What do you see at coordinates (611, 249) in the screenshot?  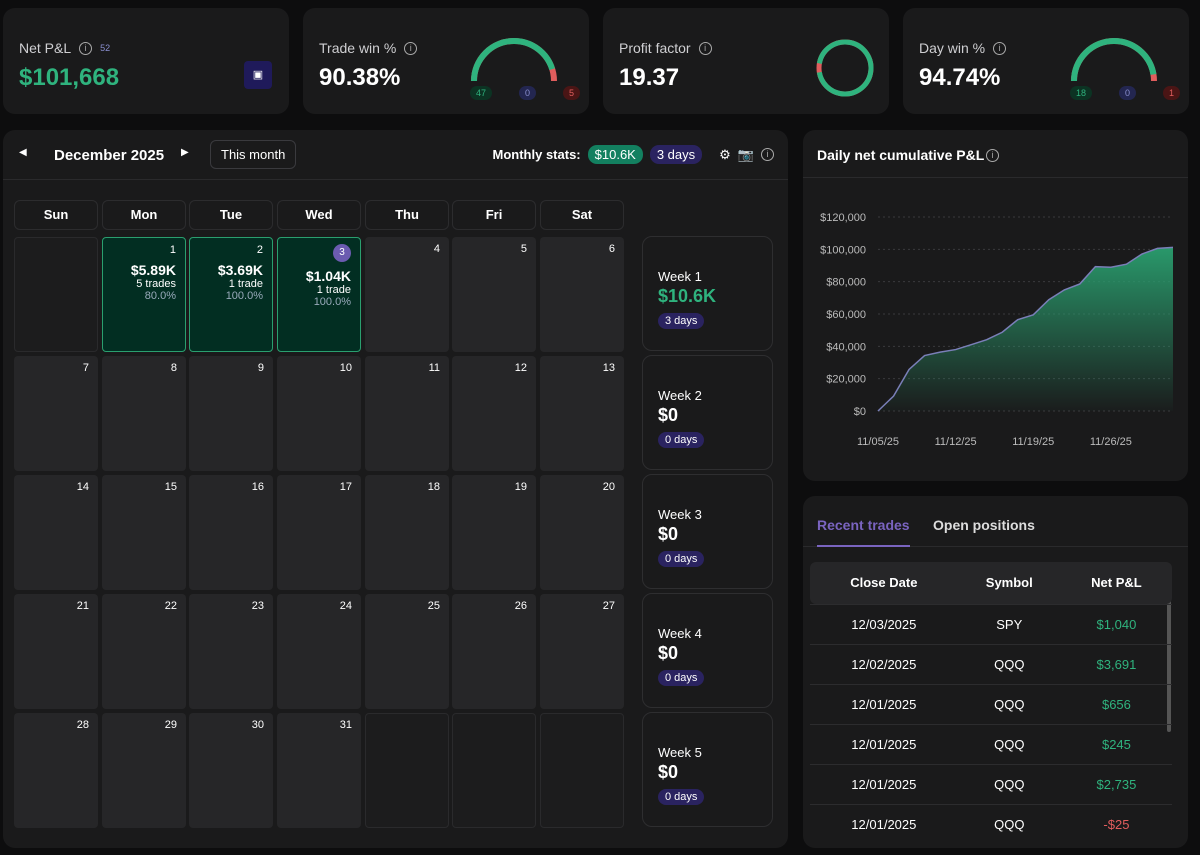 I see `day-number: 6` at bounding box center [611, 249].